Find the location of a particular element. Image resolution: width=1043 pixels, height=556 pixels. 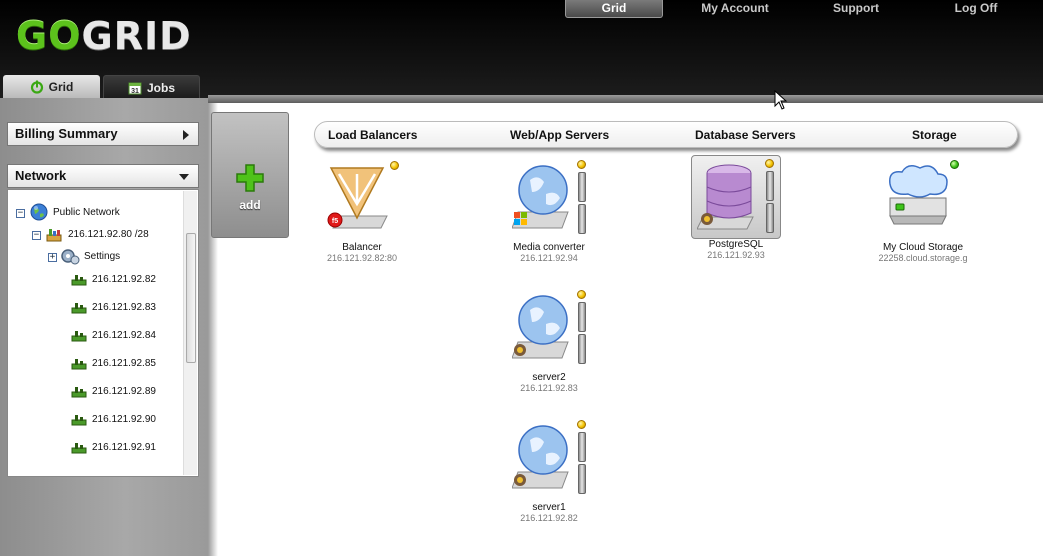

expand-icon: + is located at coordinates (52, 257).